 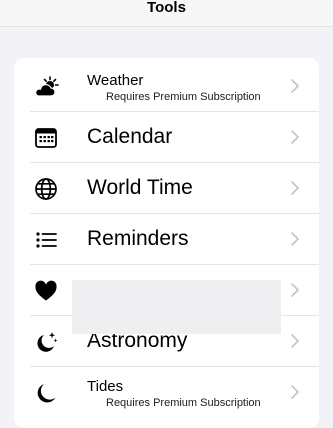 What do you see at coordinates (46, 291) in the screenshot?
I see `heart-icon` at bounding box center [46, 291].